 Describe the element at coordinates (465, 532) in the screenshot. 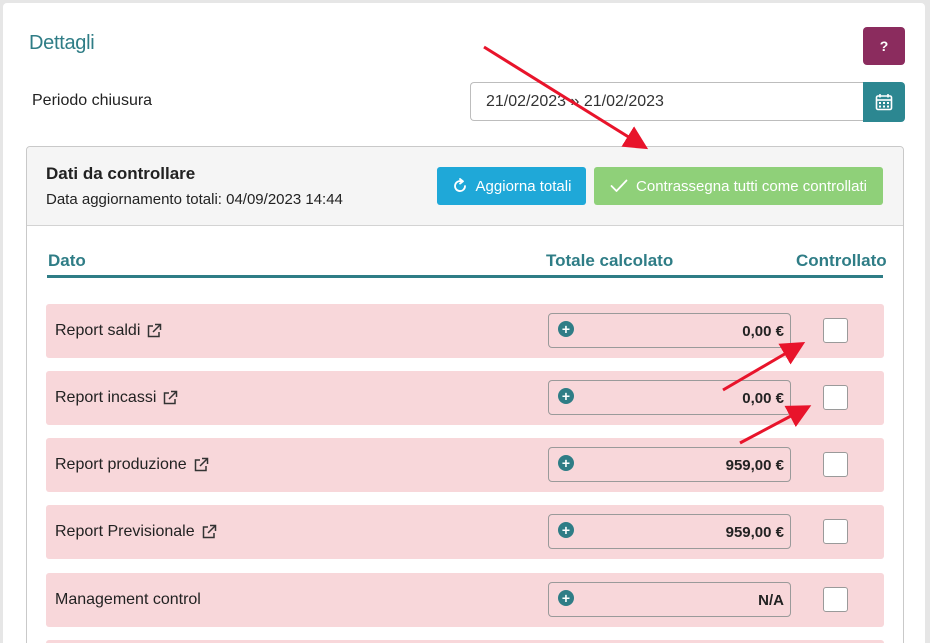

I see `table-row: Report Previsionale + 959,00 €` at that location.